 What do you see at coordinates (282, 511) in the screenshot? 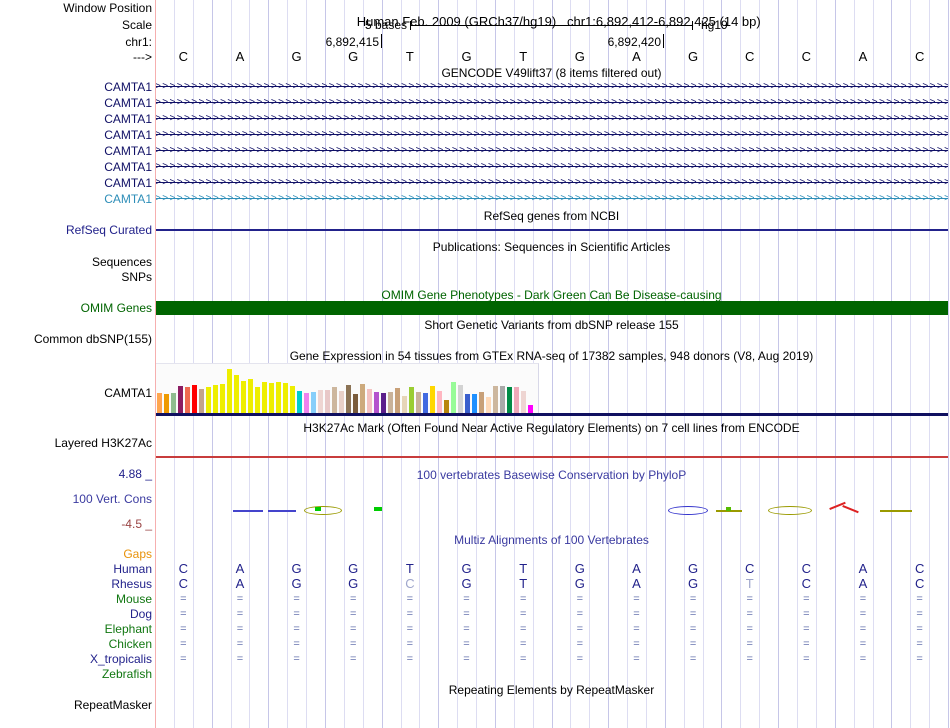
I see `conservation-dash` at bounding box center [282, 511].